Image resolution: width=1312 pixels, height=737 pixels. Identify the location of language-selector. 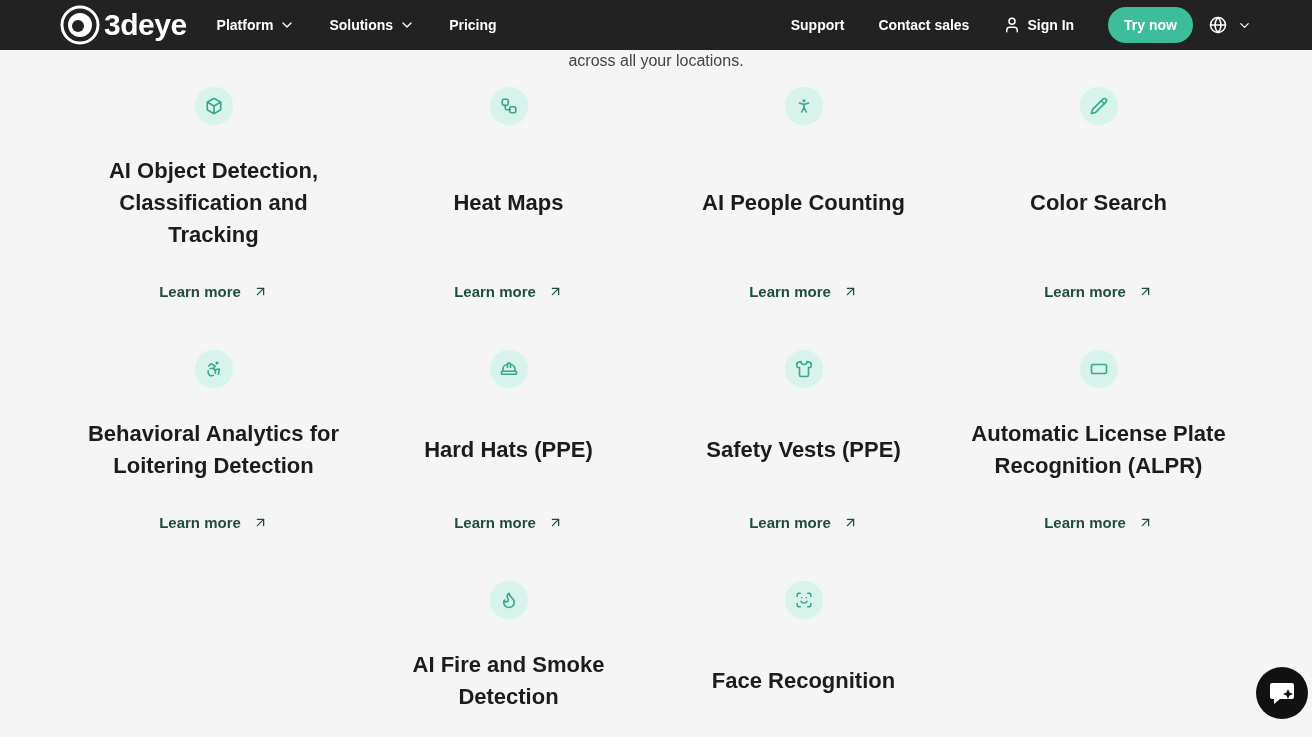
(1230, 25).